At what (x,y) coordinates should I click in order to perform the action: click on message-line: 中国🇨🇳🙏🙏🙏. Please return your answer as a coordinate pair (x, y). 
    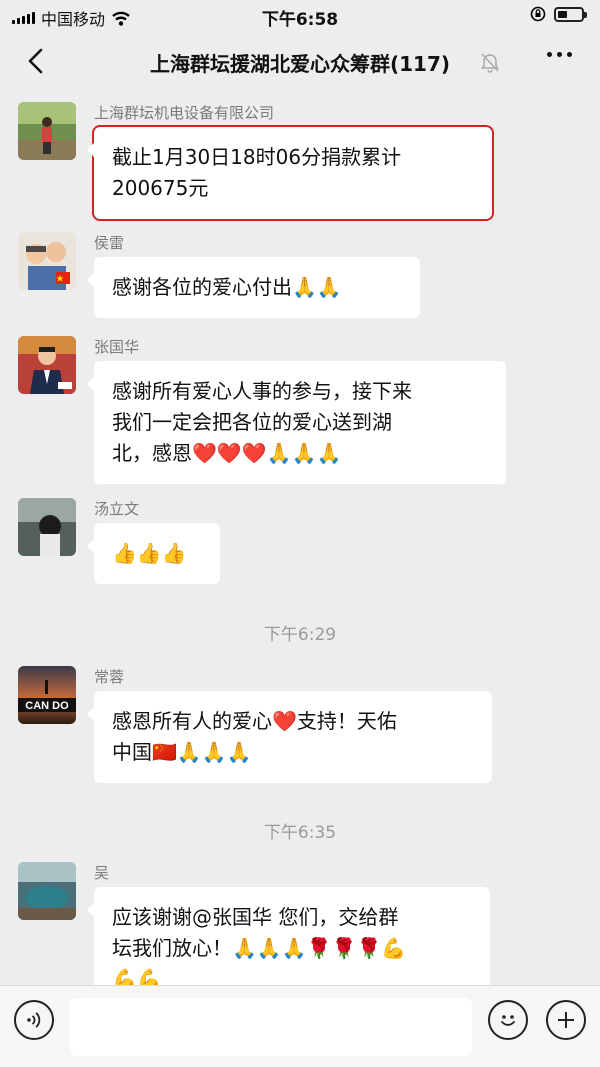
    Looking at the image, I should click on (182, 752).